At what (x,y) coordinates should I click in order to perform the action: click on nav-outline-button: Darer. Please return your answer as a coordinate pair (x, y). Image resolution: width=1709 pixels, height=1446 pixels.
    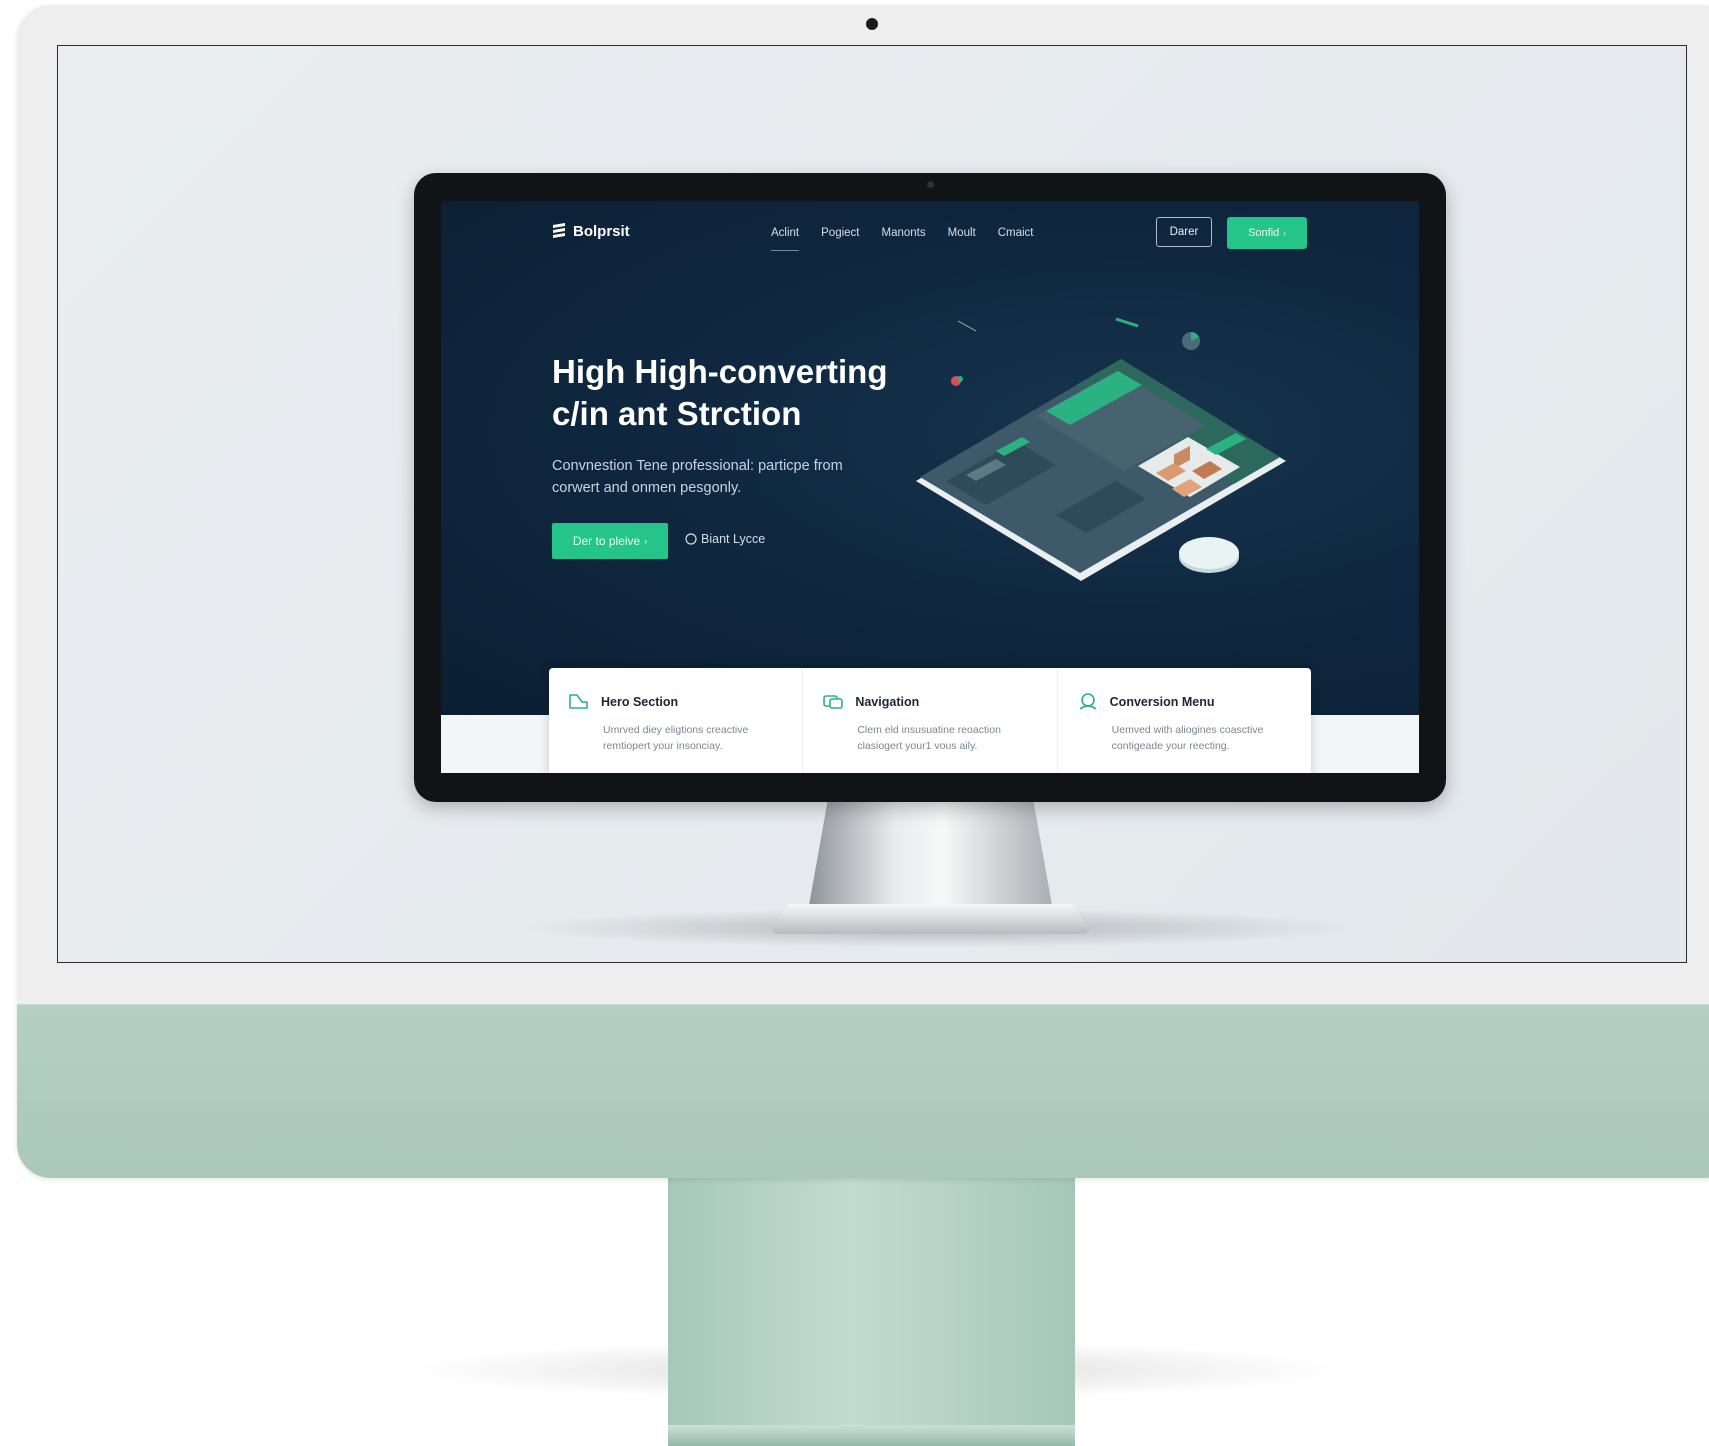
    Looking at the image, I should click on (1184, 232).